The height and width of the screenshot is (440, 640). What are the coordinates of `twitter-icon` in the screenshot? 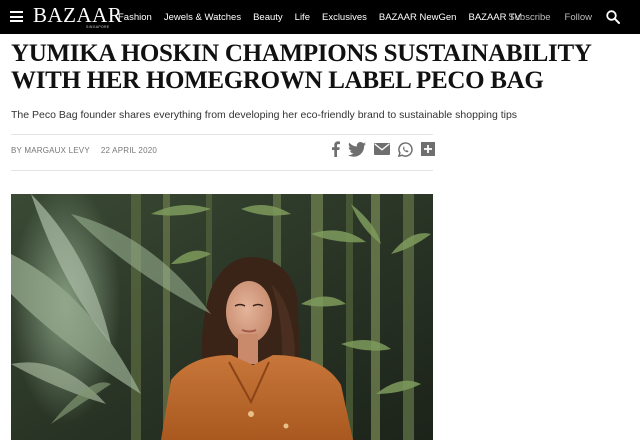 It's located at (357, 149).